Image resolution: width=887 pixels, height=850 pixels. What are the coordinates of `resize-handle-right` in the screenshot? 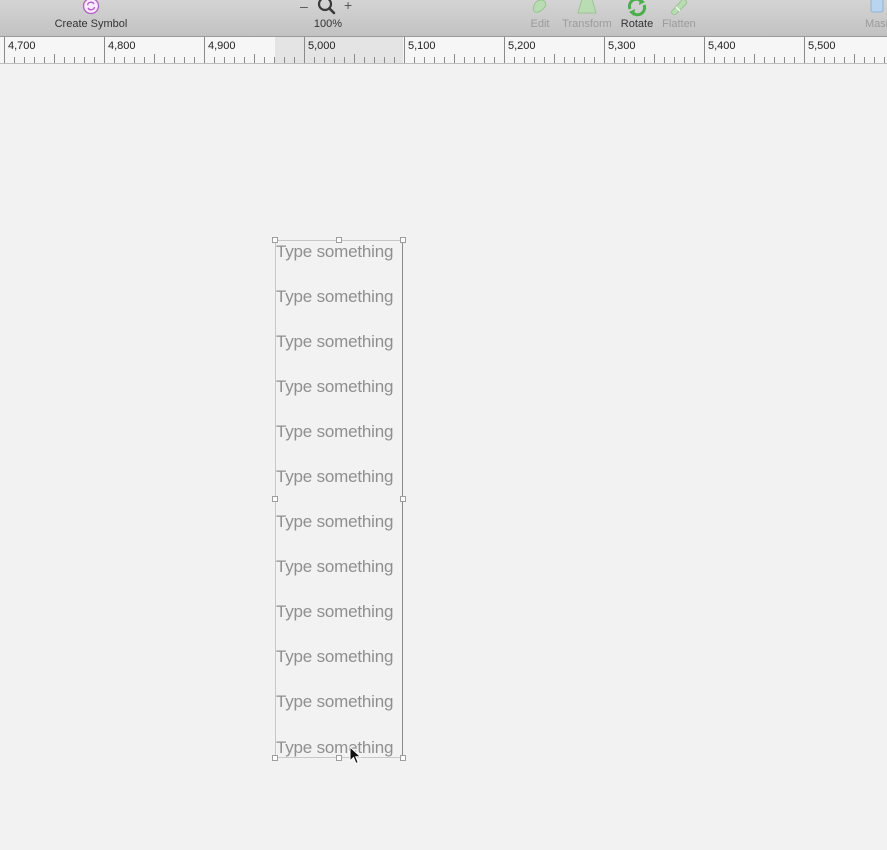 It's located at (403, 499).